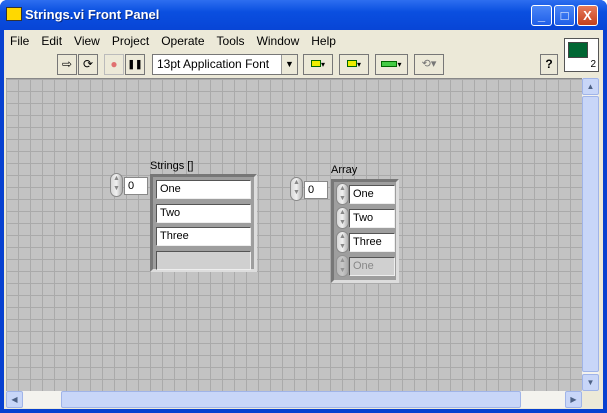  Describe the element at coordinates (291, 399) in the screenshot. I see `horizontal-scroll-thumb` at that location.